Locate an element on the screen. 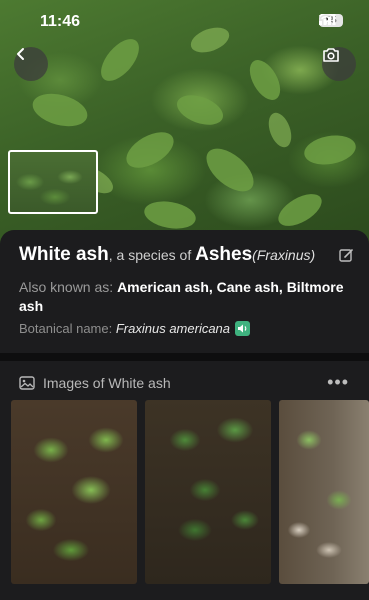 The width and height of the screenshot is (369, 600). more-icon: ••• is located at coordinates (338, 382).